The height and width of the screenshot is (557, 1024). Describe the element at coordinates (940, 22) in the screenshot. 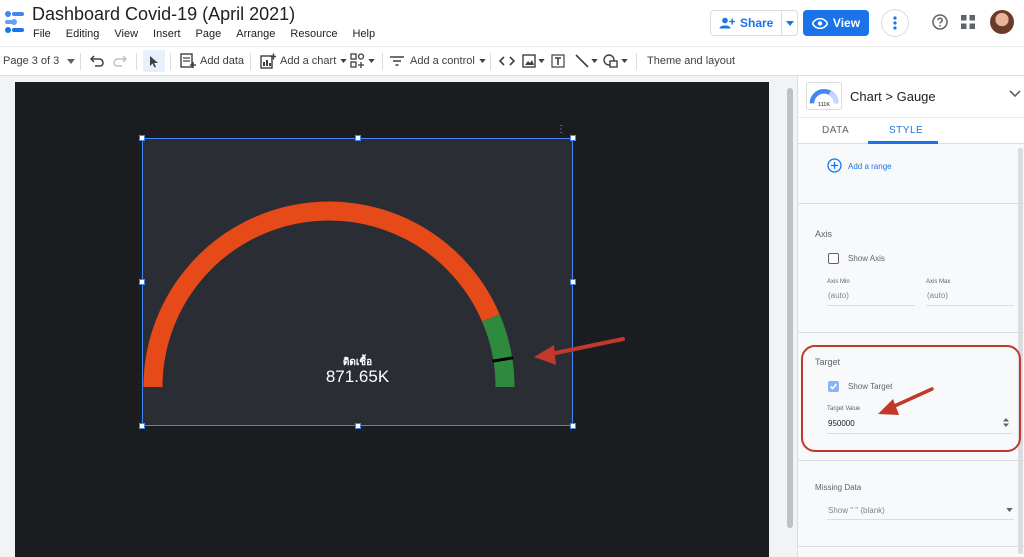

I see `help-icon` at that location.